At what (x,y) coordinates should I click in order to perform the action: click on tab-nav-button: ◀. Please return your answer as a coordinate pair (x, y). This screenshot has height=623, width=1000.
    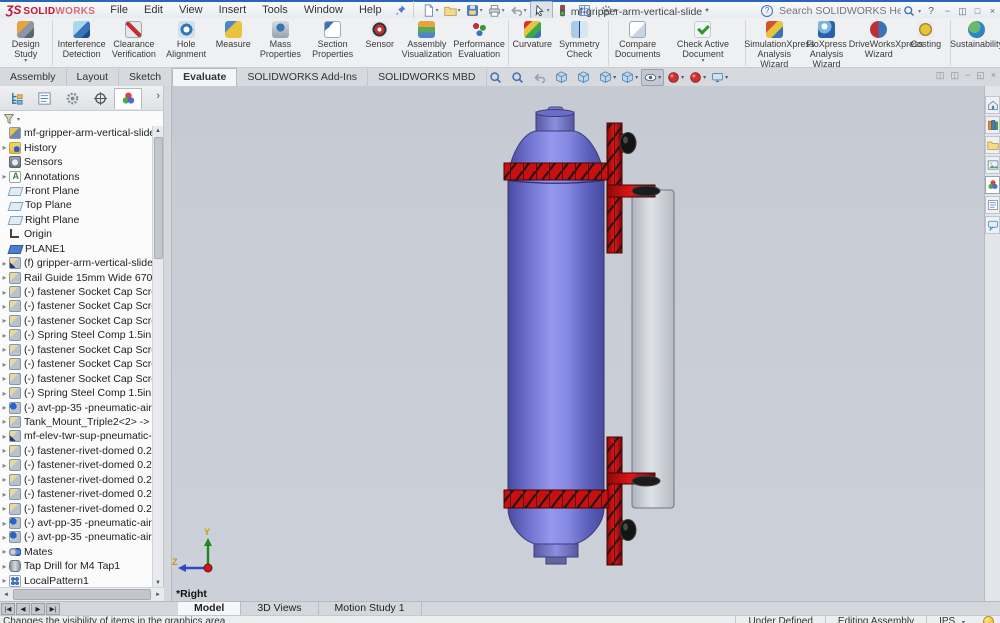
    Looking at the image, I should click on (23, 609).